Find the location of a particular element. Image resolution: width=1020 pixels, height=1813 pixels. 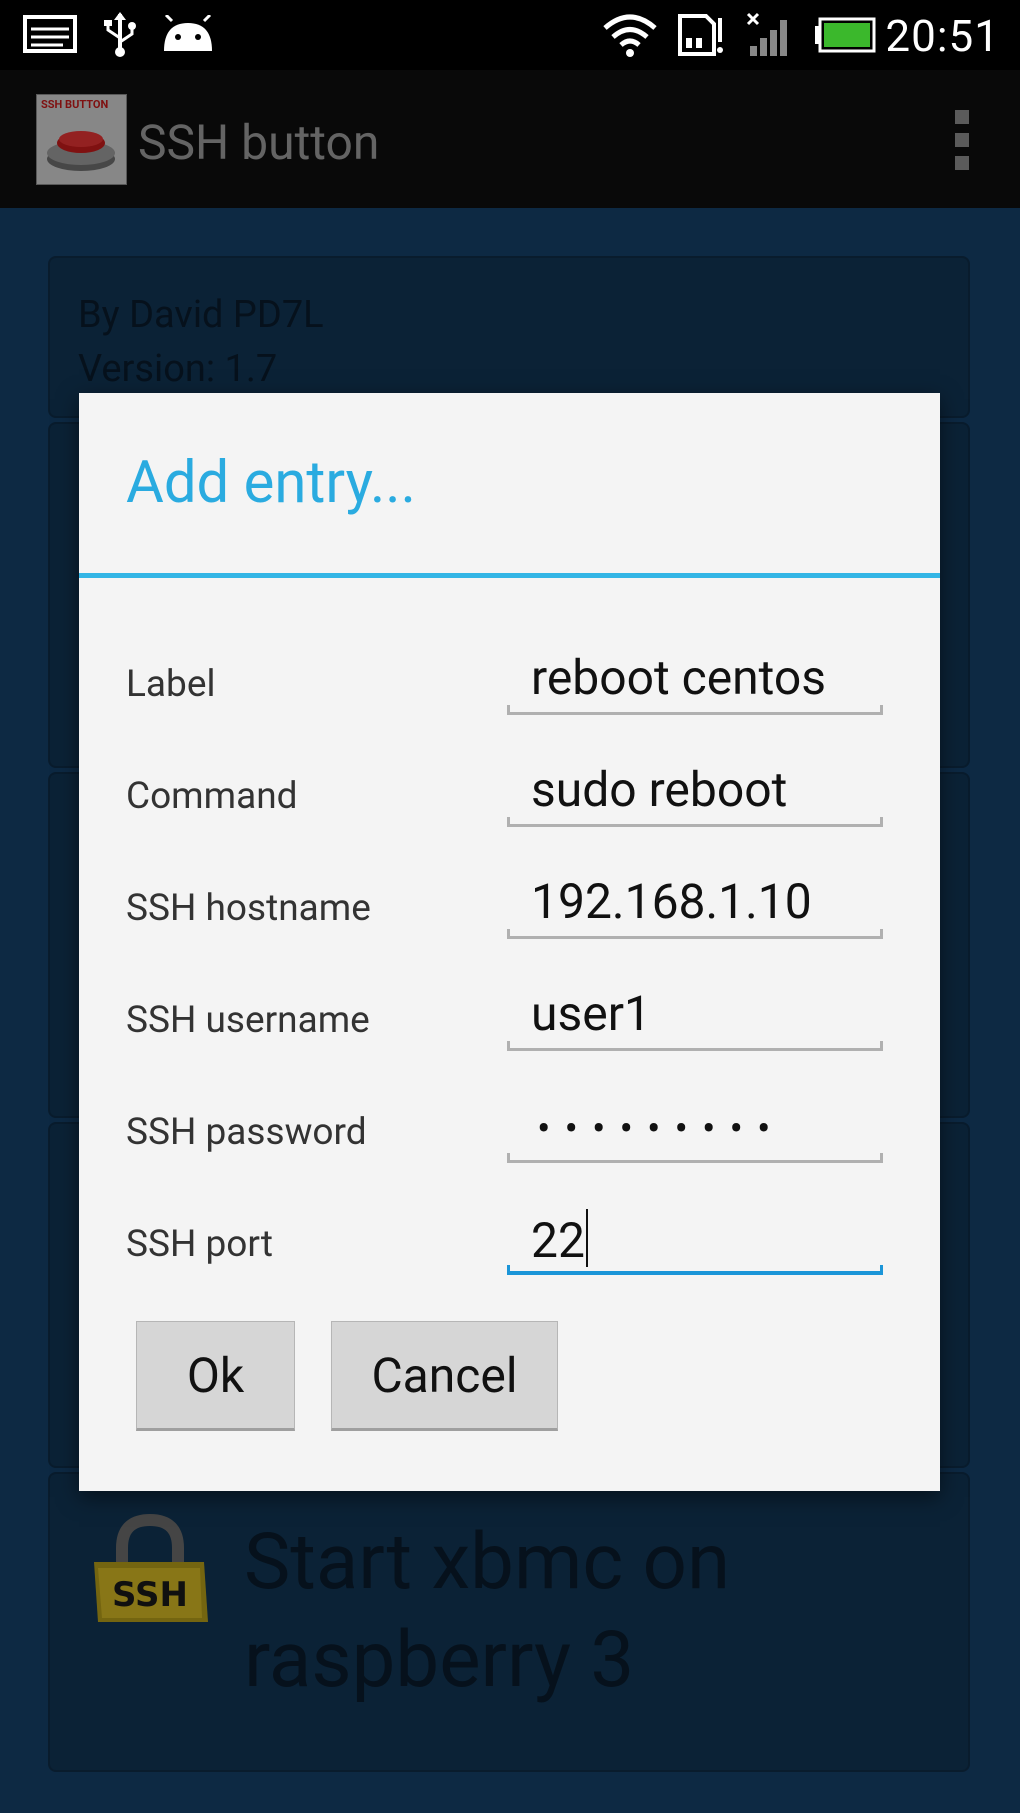

password-field-label: SSH password is located at coordinates (246, 1132).